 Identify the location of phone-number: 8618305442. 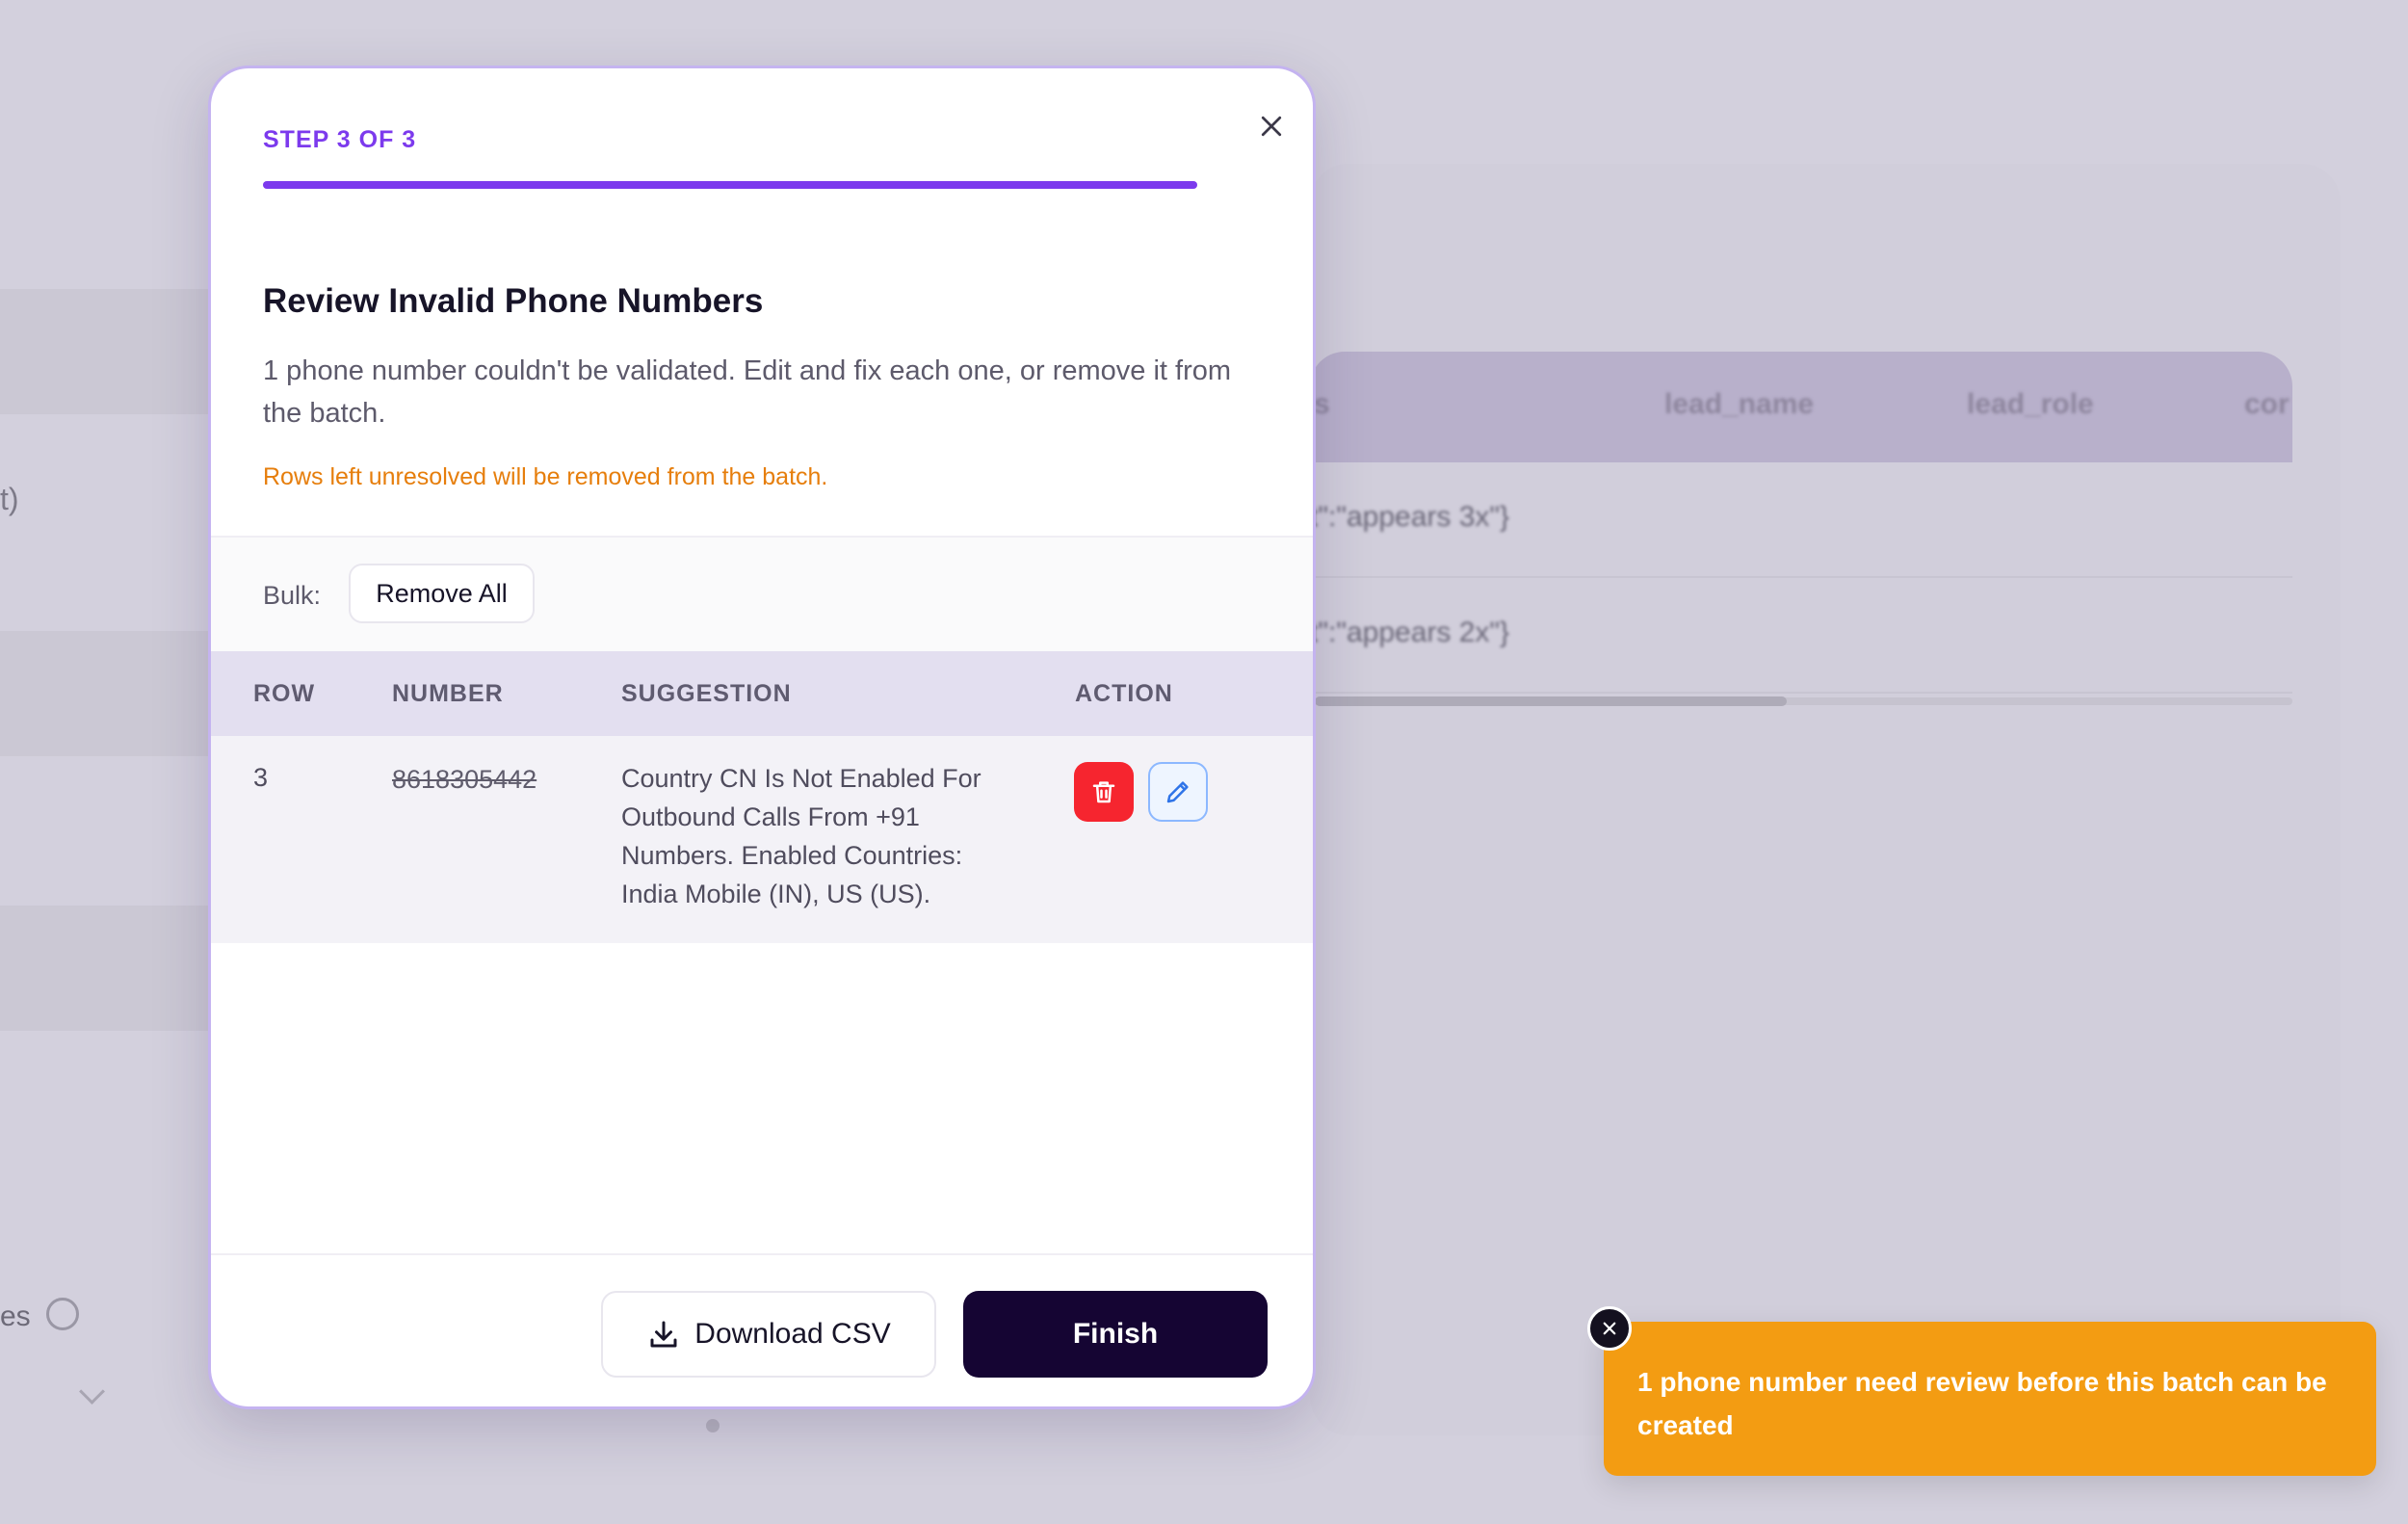
(464, 779).